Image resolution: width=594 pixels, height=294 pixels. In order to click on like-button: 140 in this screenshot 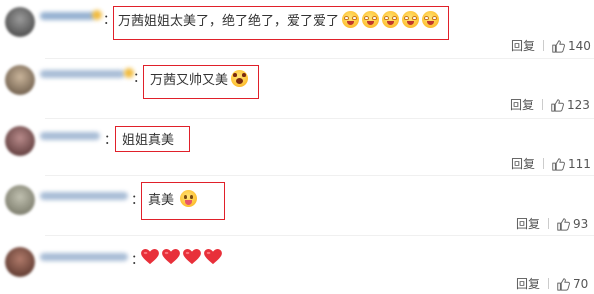, I will do `click(571, 46)`.